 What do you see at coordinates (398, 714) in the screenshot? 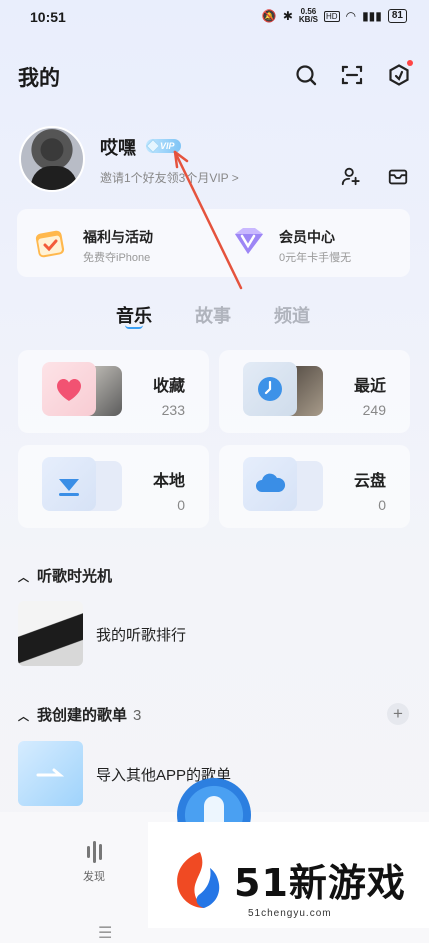
I see `add-playlist-button: +` at bounding box center [398, 714].